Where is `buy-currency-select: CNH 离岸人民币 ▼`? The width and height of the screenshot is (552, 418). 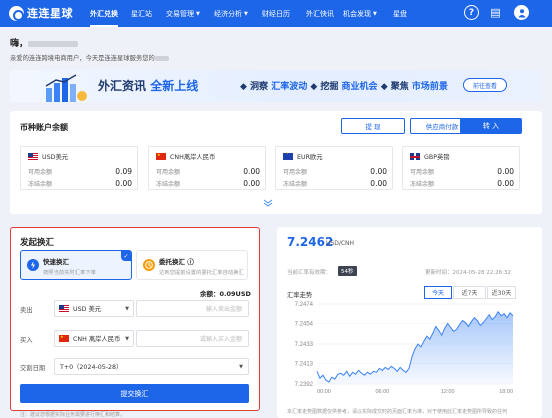
buy-currency-select: CNH 离岸人民币 ▼ is located at coordinates (94, 338).